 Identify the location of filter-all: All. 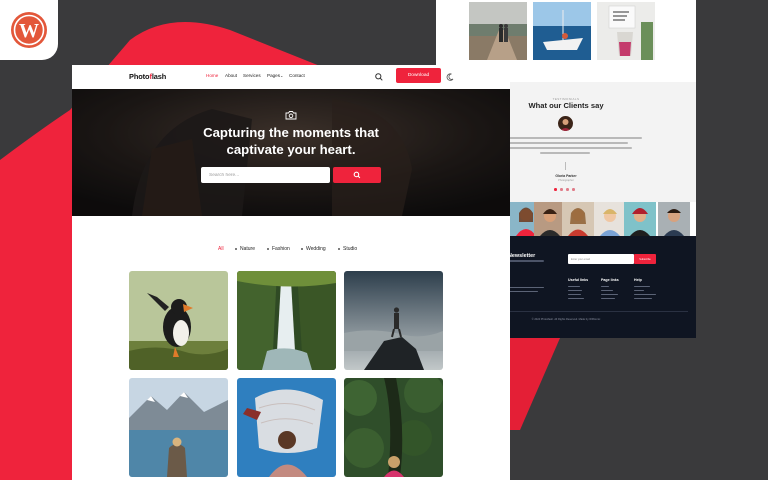
(221, 249).